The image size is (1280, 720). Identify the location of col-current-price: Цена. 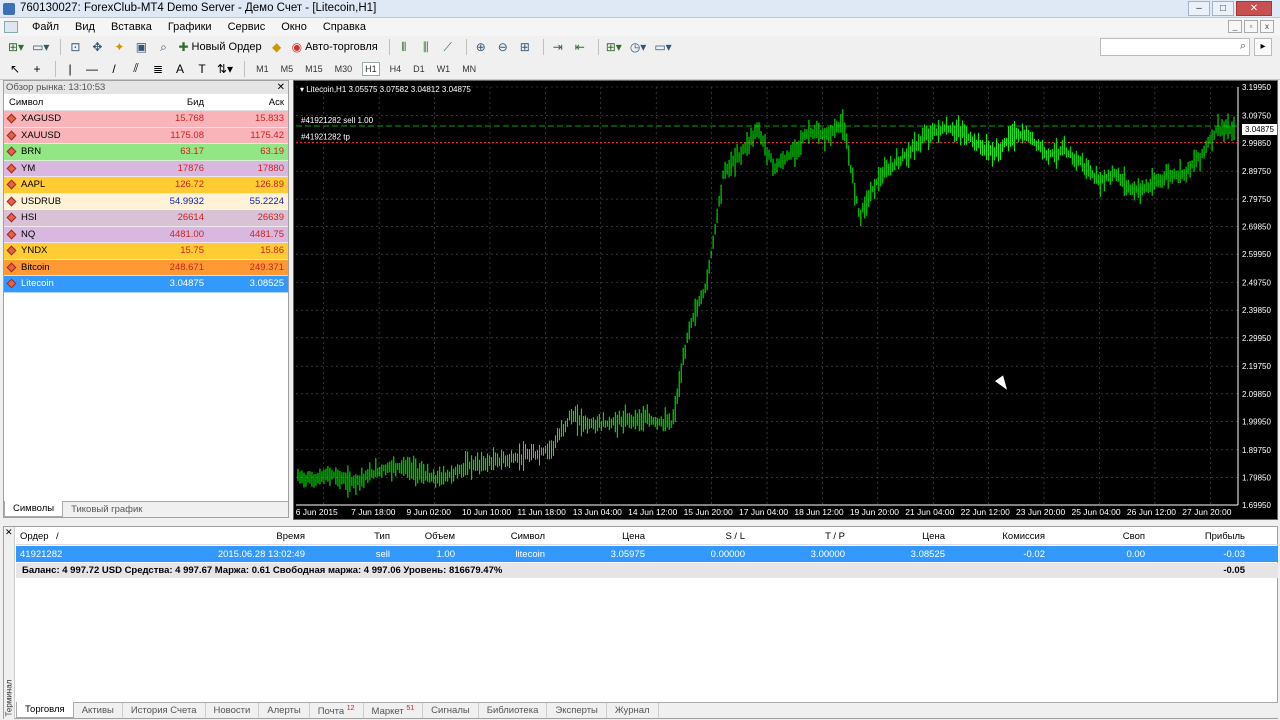
(901, 536).